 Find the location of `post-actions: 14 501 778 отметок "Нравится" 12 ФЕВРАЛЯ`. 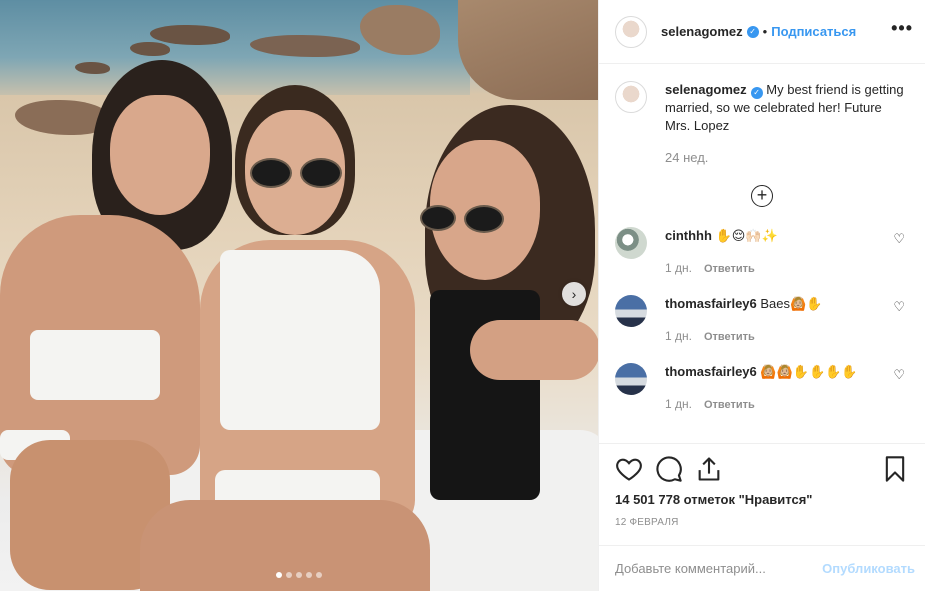

post-actions: 14 501 778 отметок "Нравится" 12 ФЕВРАЛЯ is located at coordinates (762, 494).